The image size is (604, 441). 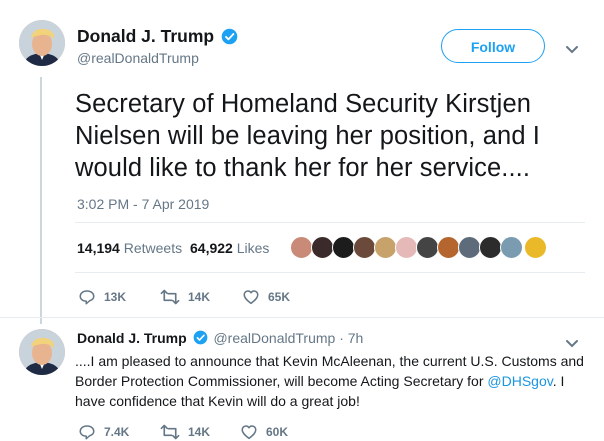 I want to click on like-button: 65K, so click(x=266, y=297).